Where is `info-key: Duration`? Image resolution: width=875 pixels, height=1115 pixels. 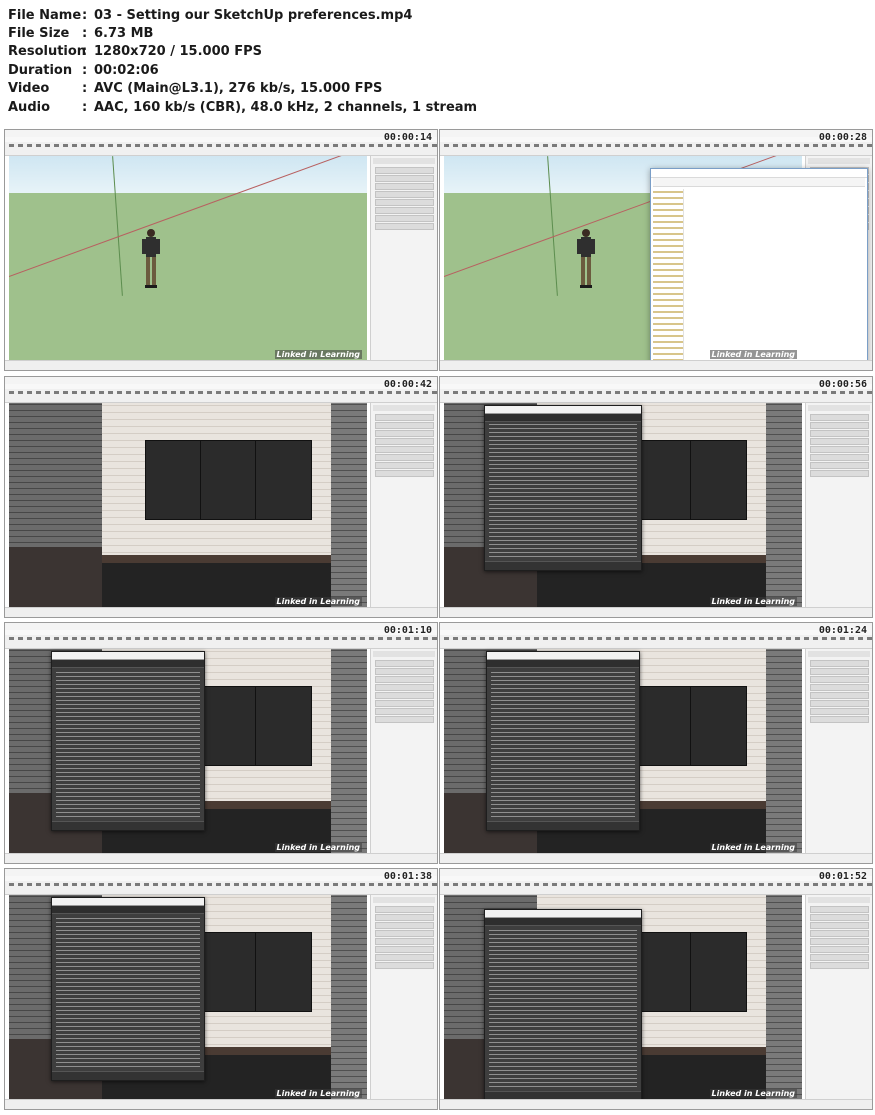
info-key: Duration is located at coordinates (40, 70).